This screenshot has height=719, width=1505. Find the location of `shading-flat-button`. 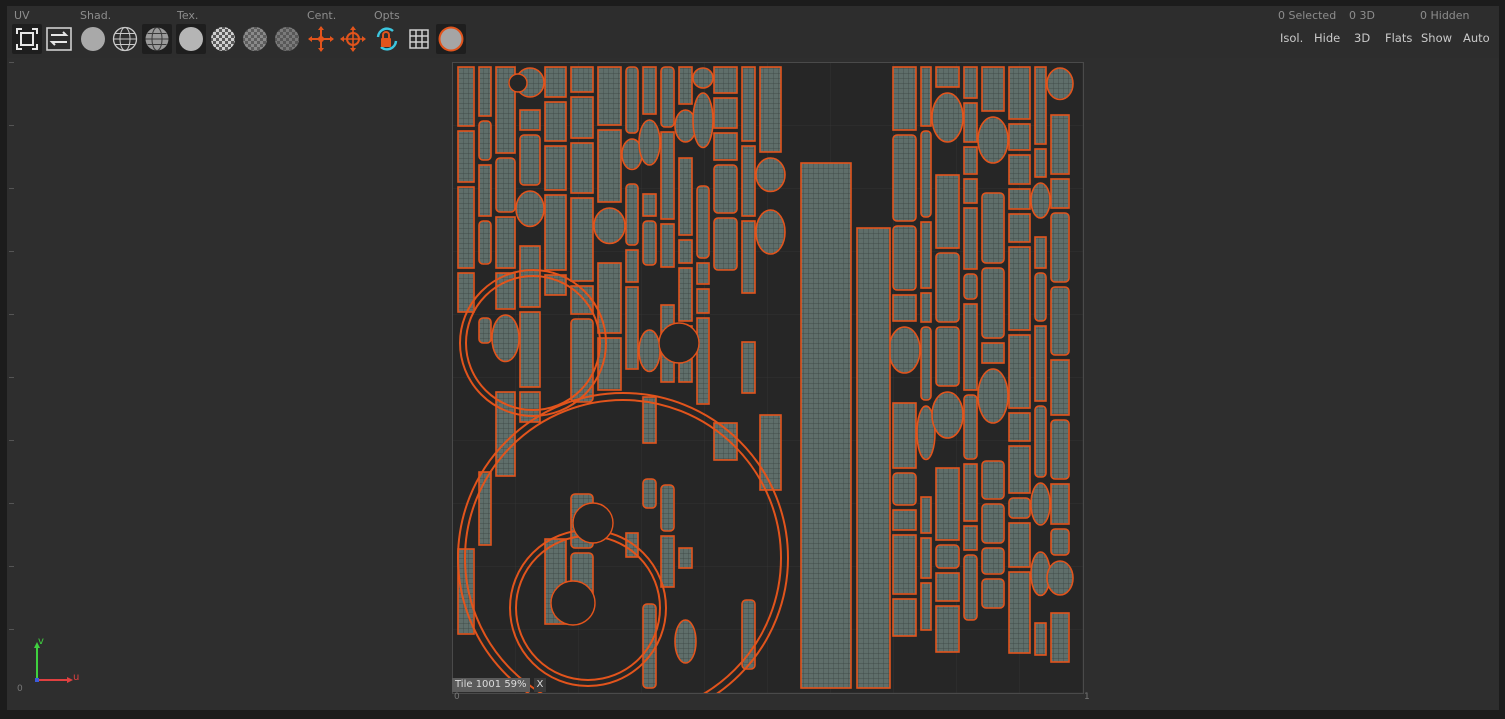

shading-flat-button is located at coordinates (93, 39).